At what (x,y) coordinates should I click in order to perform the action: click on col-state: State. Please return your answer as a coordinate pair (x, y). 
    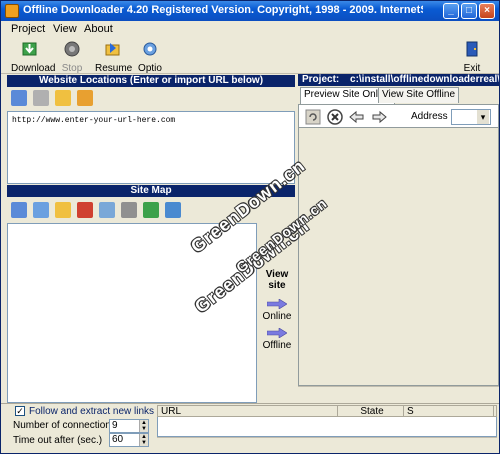
    Looking at the image, I should click on (371, 411).